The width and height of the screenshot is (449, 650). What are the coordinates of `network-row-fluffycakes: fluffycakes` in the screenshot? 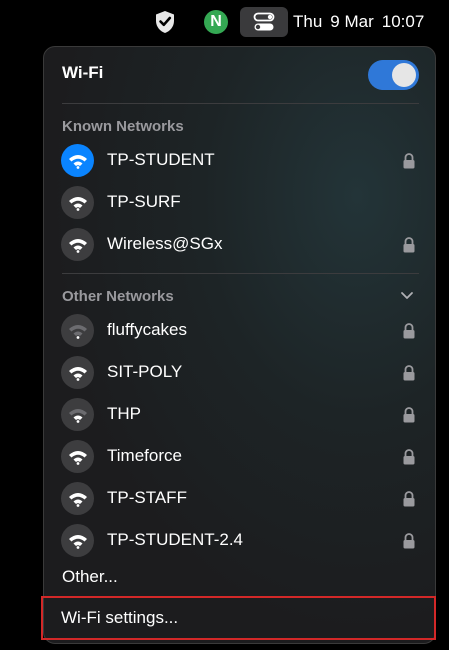 It's located at (240, 331).